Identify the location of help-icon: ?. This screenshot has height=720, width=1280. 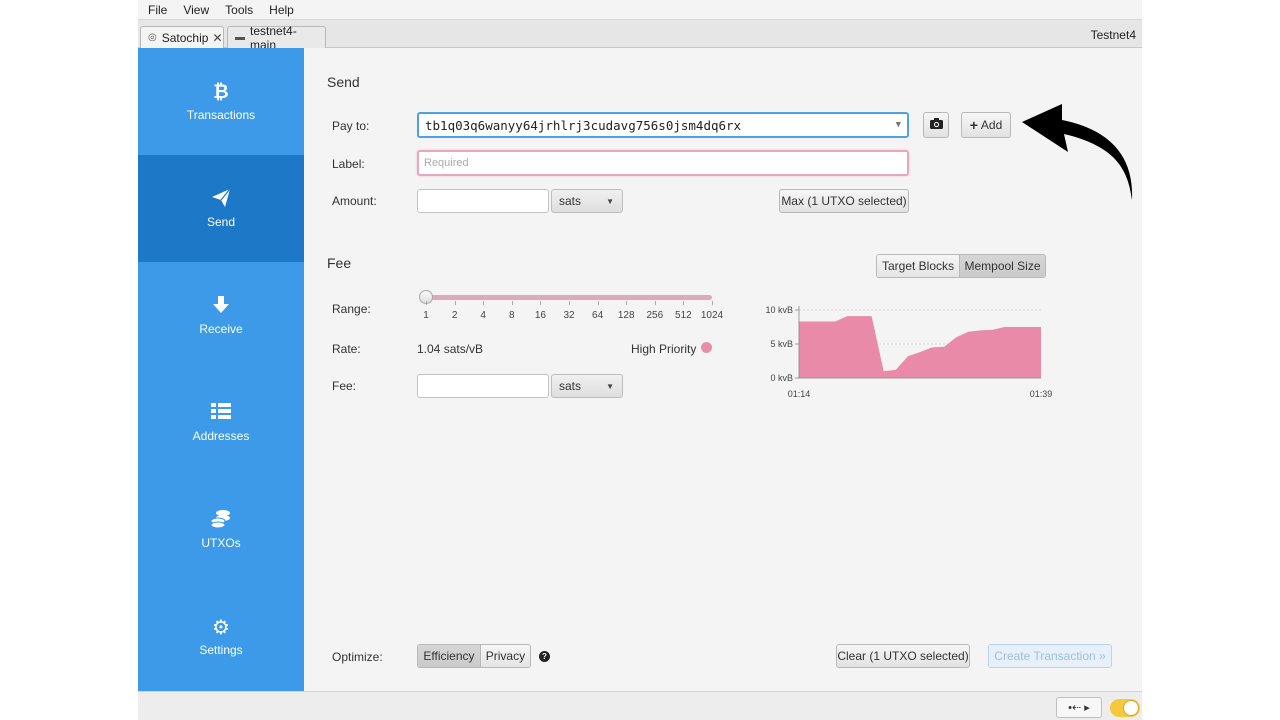
(544, 656).